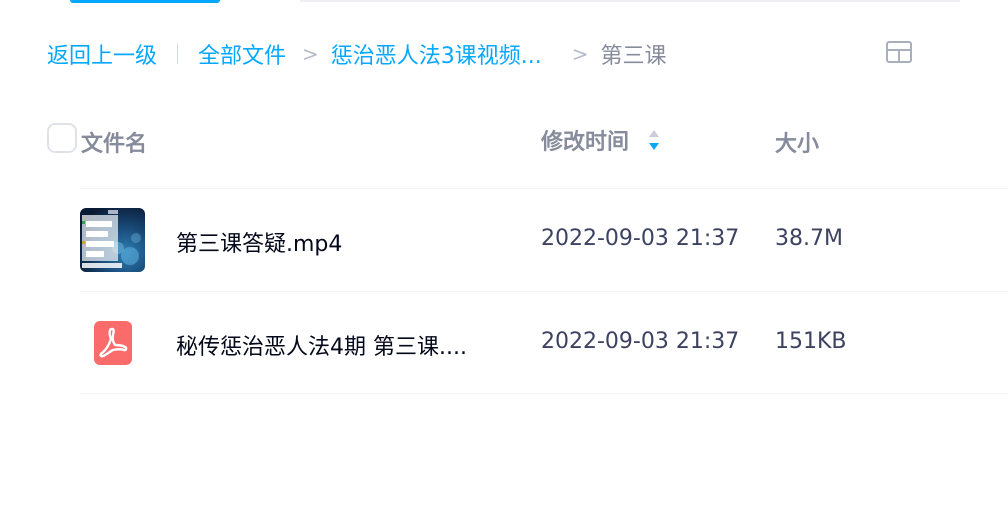  Describe the element at coordinates (811, 341) in the screenshot. I see `file-size: 151KB` at that location.